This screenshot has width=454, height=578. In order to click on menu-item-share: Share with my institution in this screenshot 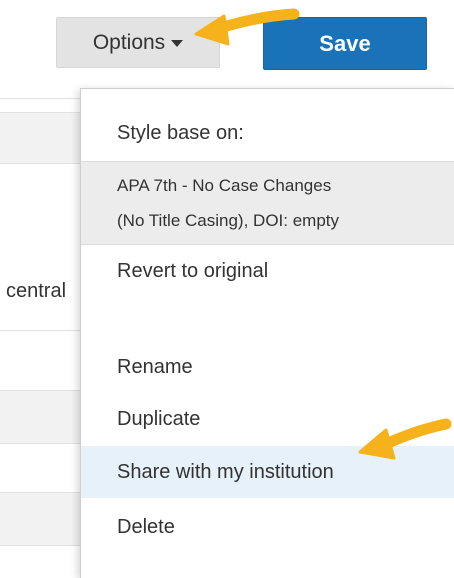, I will do `click(267, 472)`.